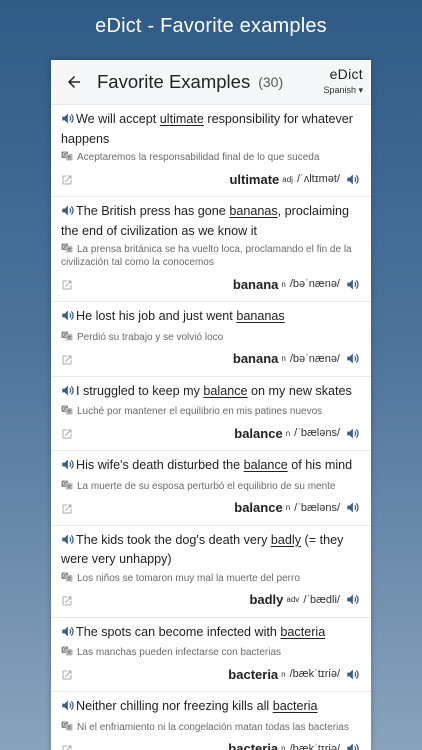 This screenshot has width=422, height=750. Describe the element at coordinates (174, 706) in the screenshot. I see `sentence-text: Neither chilling nor freezing kills all` at that location.